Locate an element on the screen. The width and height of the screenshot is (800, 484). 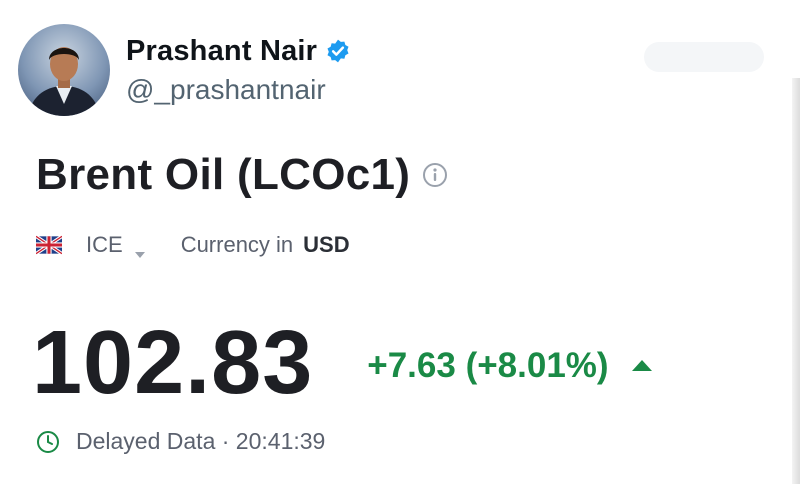
instrument-title-row: Brent Oil (LCOc1) is located at coordinates (242, 175).